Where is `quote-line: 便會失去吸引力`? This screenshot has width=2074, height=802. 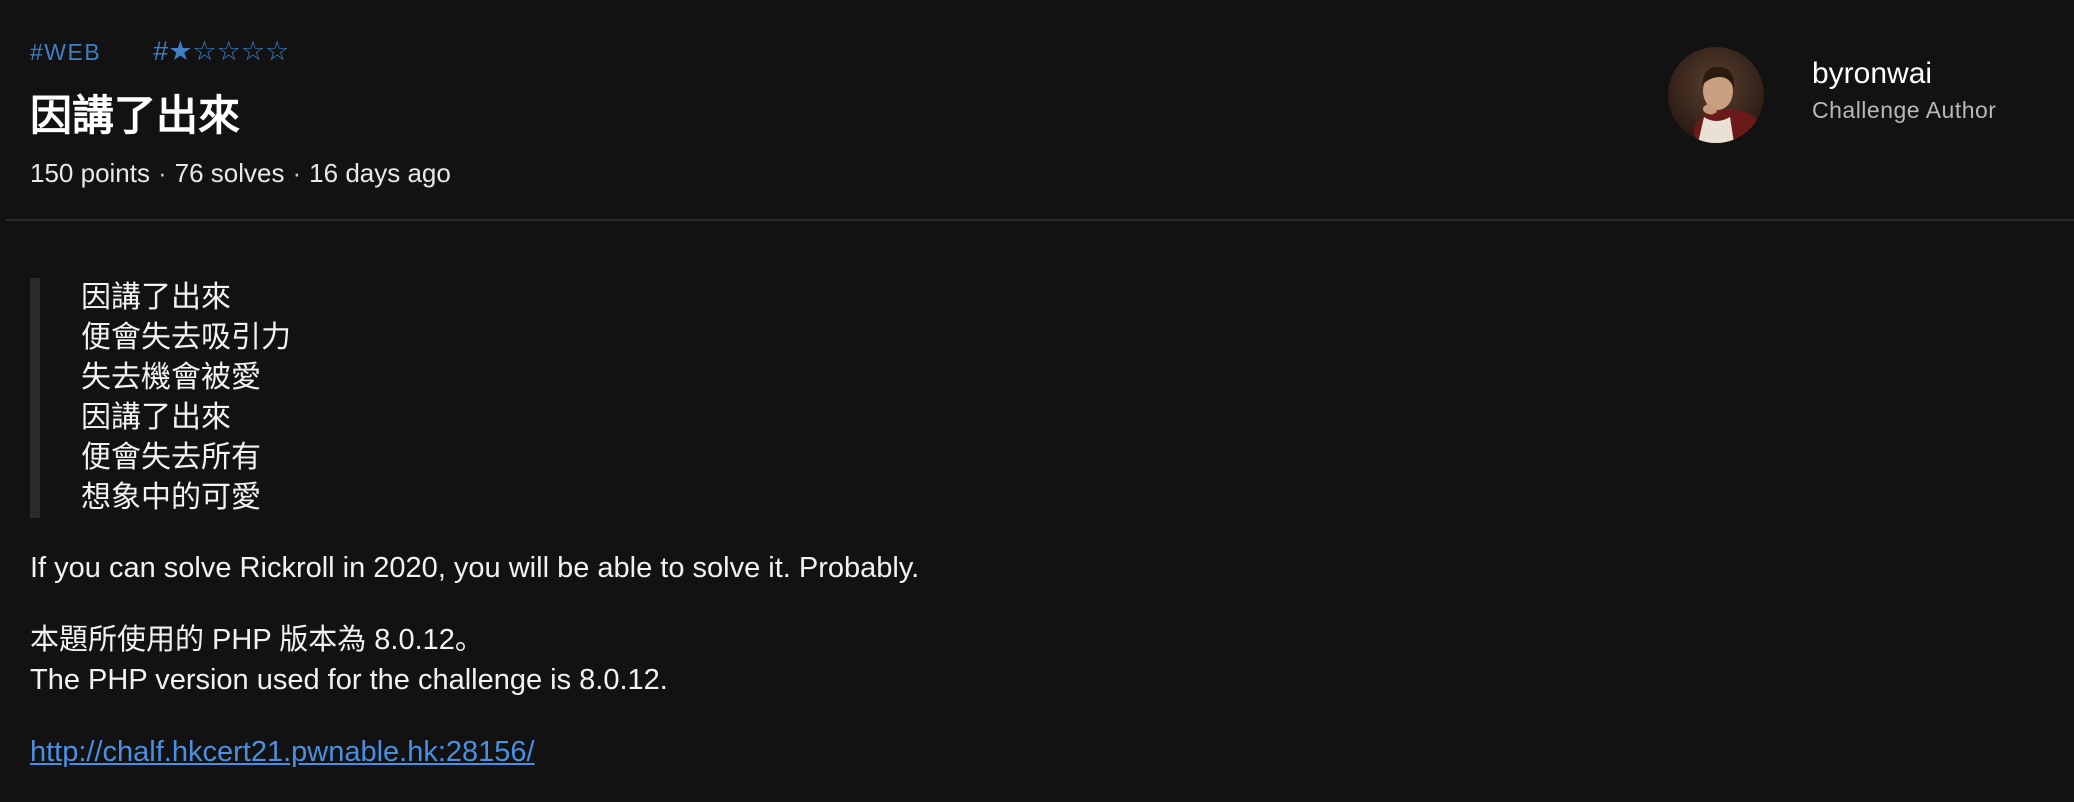 quote-line: 便會失去吸引力 is located at coordinates (186, 337).